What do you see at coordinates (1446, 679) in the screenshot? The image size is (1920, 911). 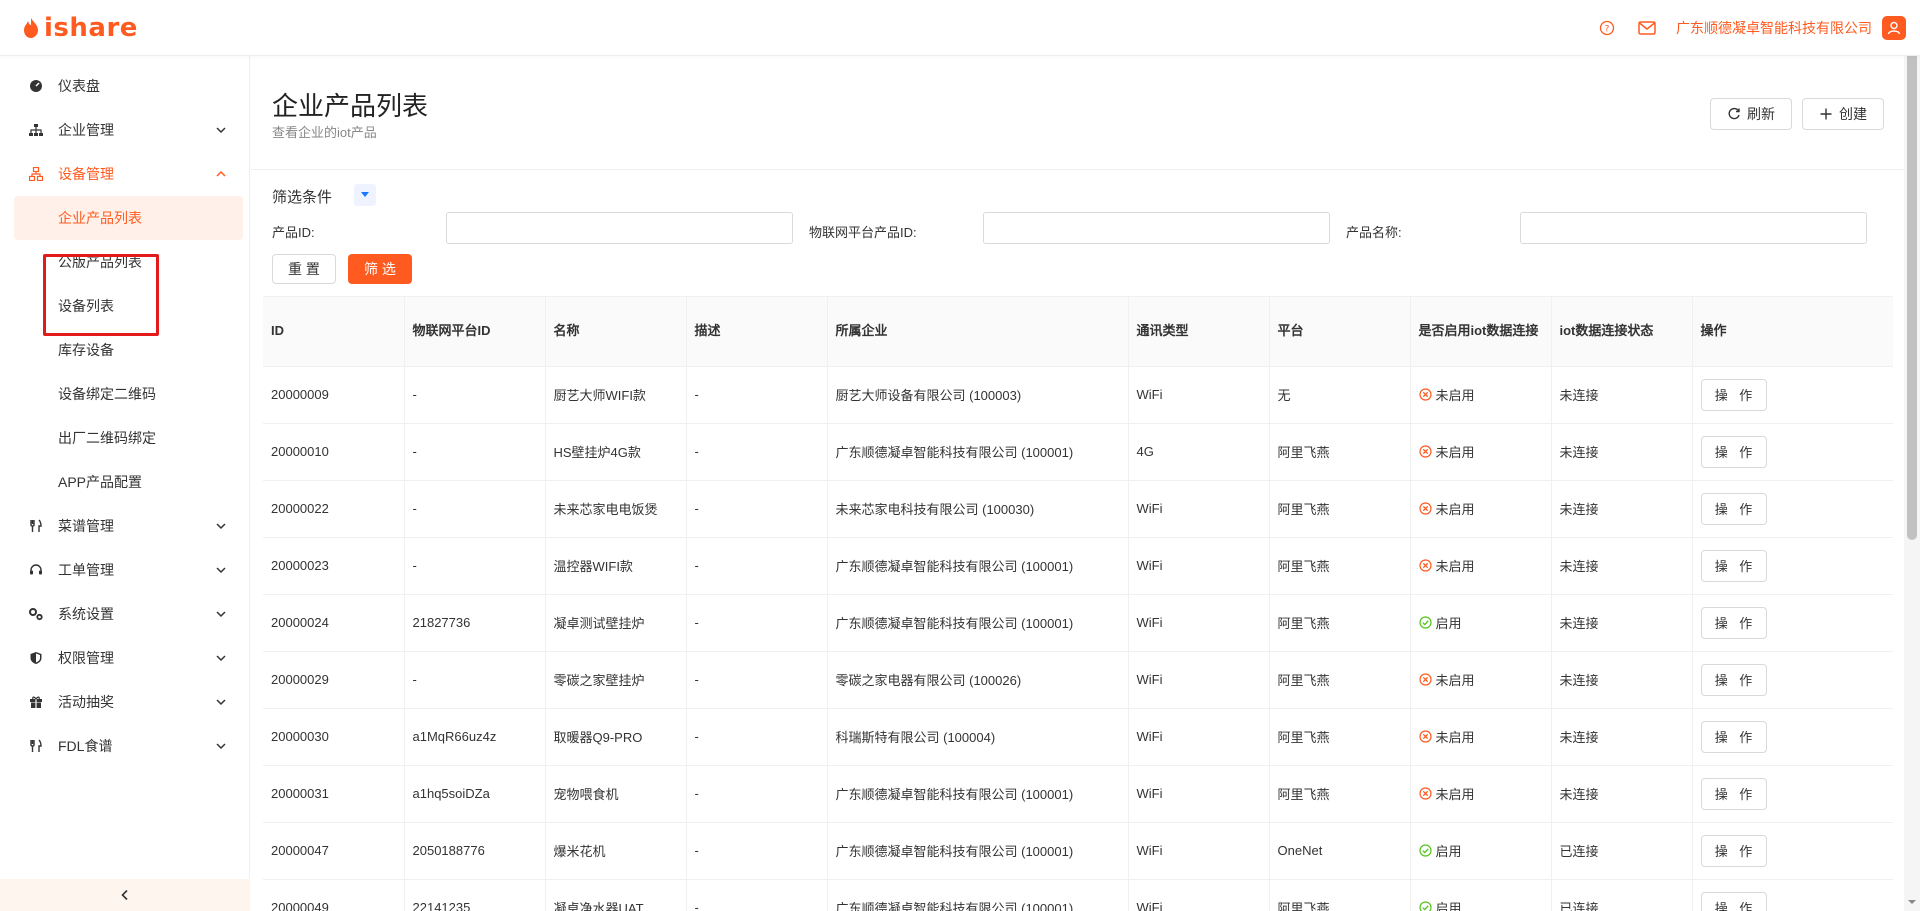 I see `iot-enabled-status: 未启用` at bounding box center [1446, 679].